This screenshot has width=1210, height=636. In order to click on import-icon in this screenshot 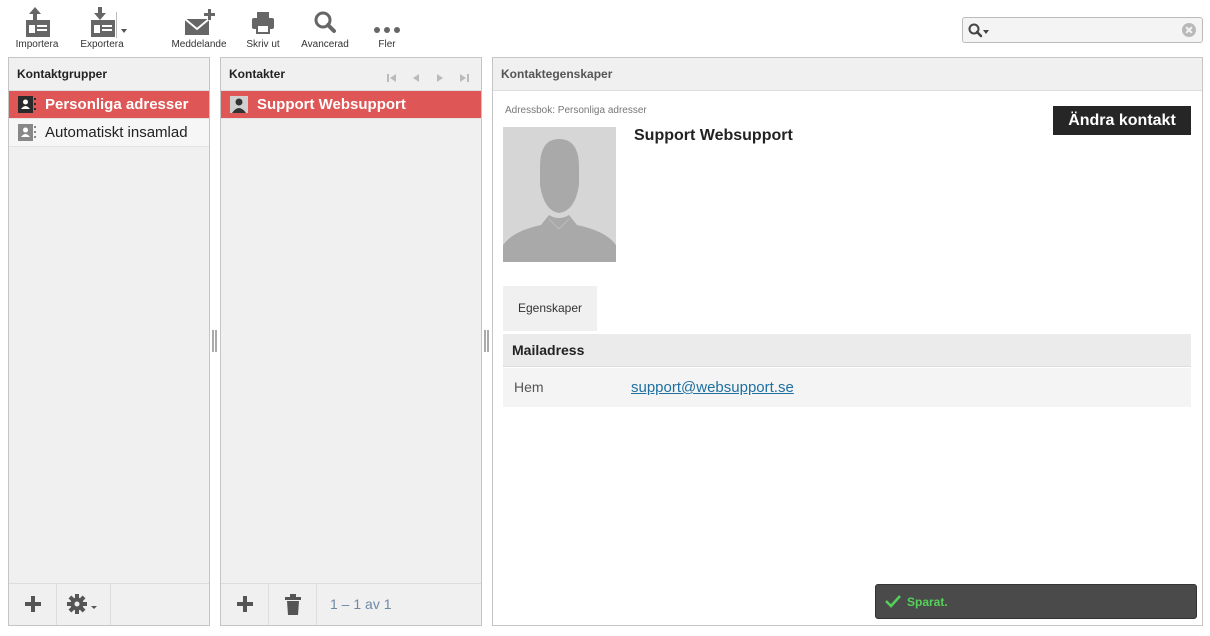, I will do `click(38, 22)`.